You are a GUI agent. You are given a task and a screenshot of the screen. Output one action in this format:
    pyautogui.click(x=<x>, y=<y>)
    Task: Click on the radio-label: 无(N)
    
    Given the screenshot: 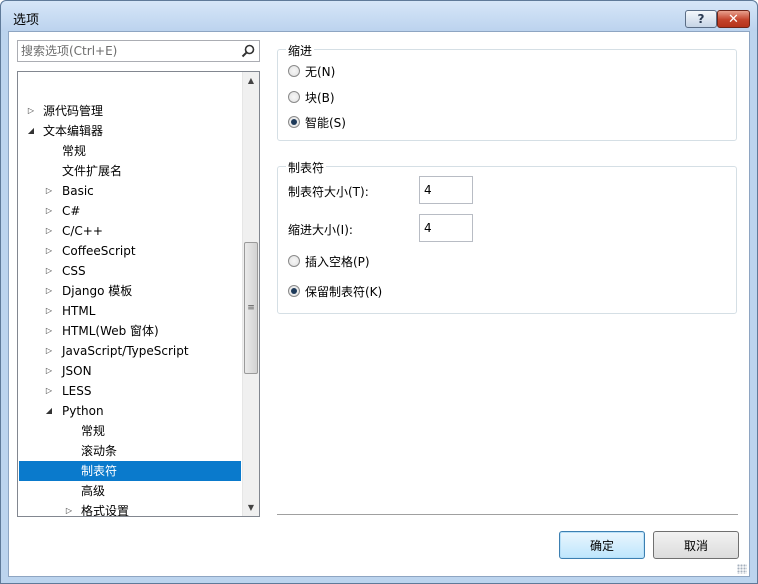 What is the action you would take?
    pyautogui.click(x=320, y=71)
    